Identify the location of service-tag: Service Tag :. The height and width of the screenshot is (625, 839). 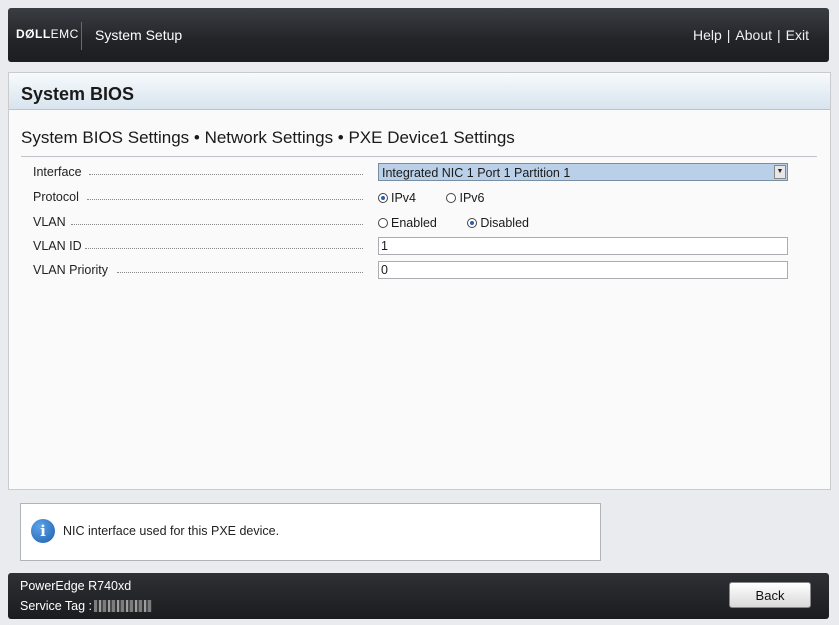
(86, 606).